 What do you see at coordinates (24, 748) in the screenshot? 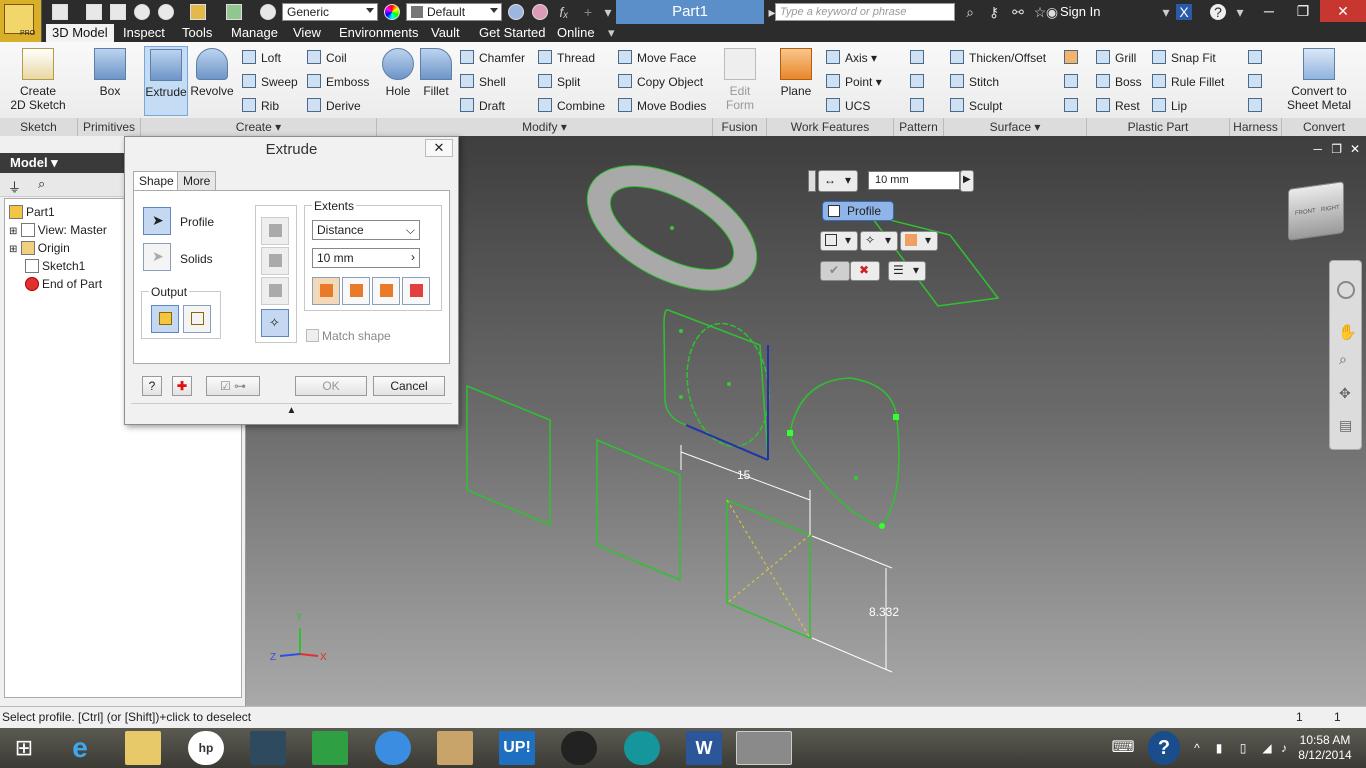
I see `start-icon: ⊞` at bounding box center [24, 748].